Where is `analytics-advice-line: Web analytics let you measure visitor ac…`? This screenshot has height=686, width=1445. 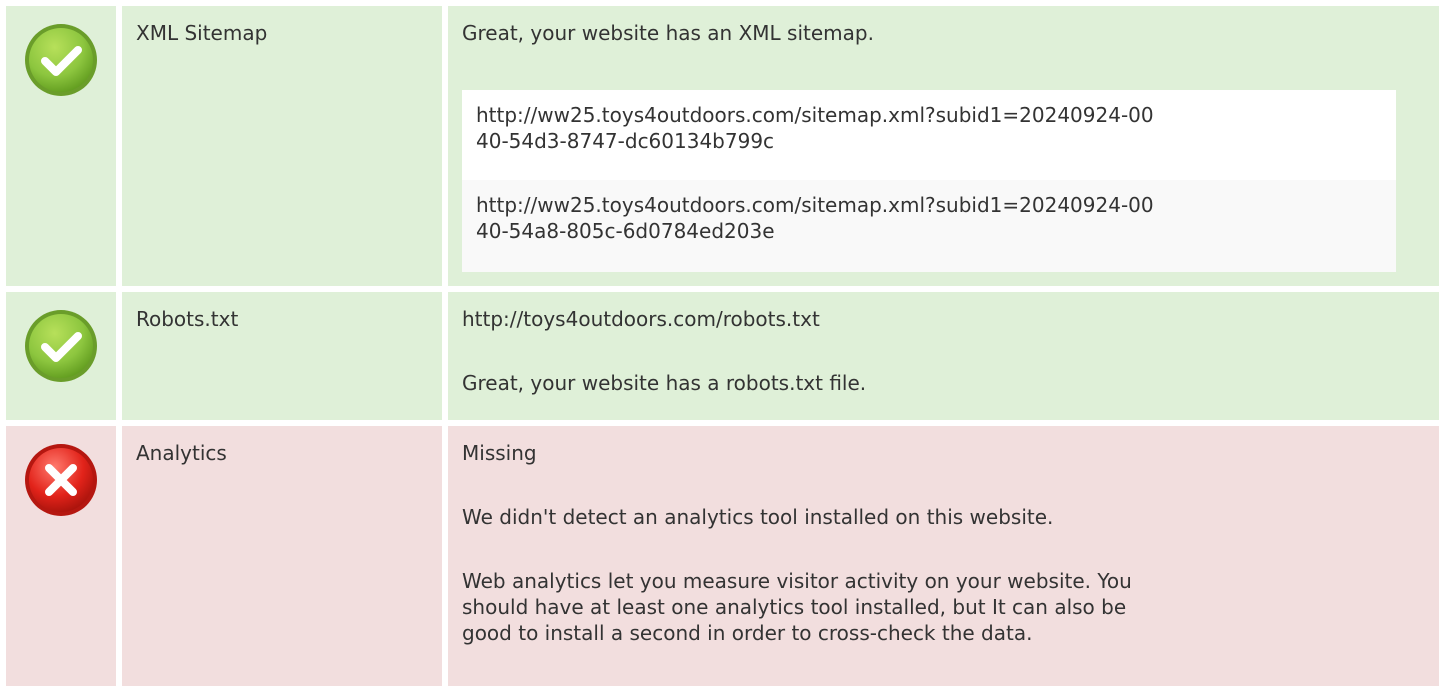
analytics-advice-line: Web analytics let you measure visitor ac… is located at coordinates (797, 581).